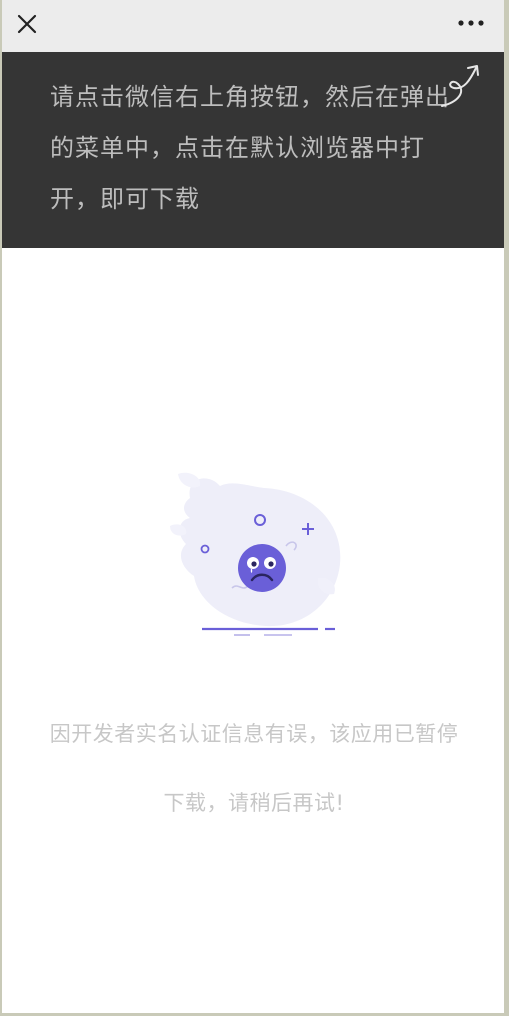  I want to click on close-button, so click(27, 24).